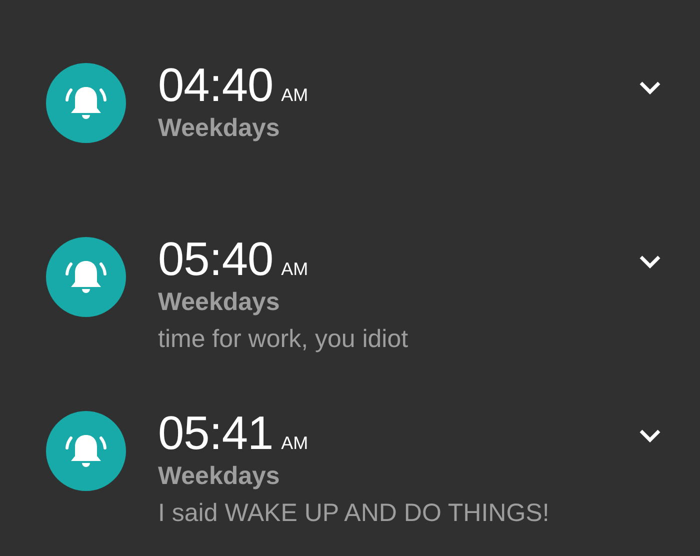  Describe the element at coordinates (283, 339) in the screenshot. I see `alarm-label: time for work, you idiot` at that location.